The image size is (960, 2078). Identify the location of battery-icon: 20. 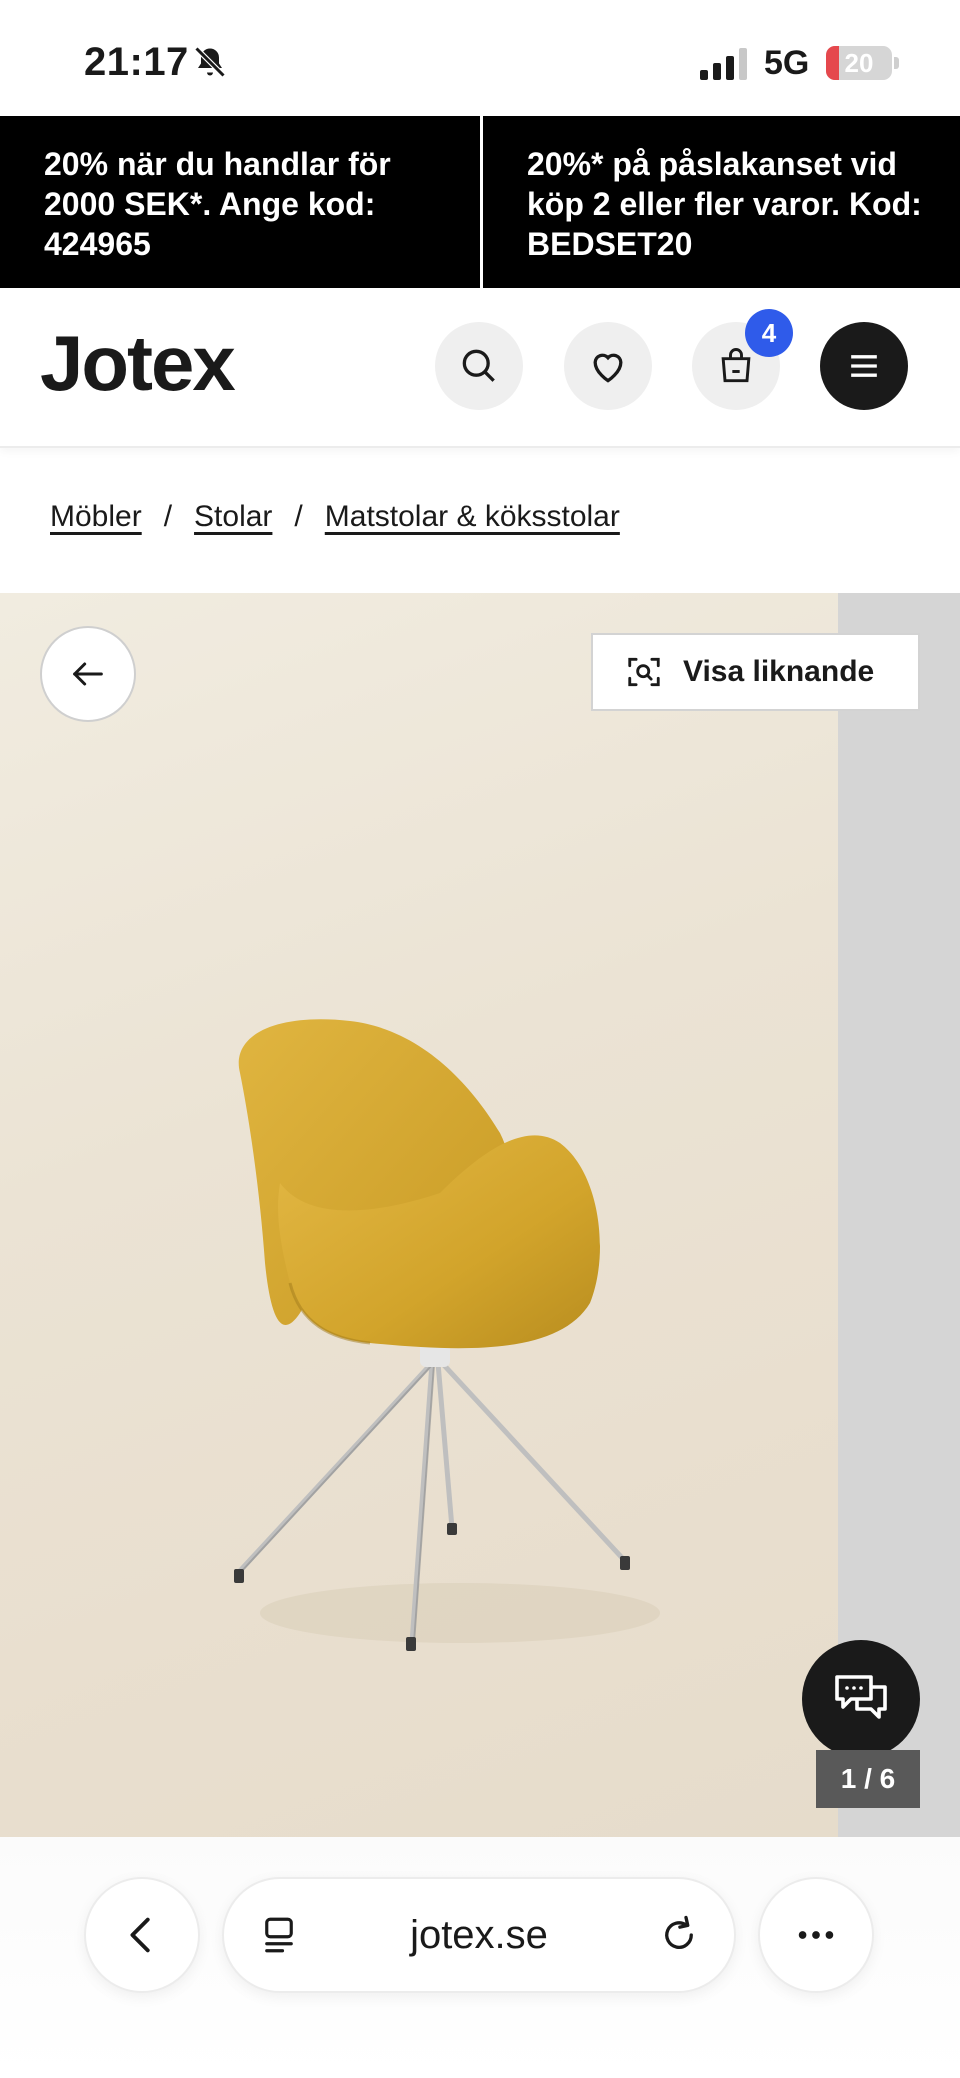
(859, 63).